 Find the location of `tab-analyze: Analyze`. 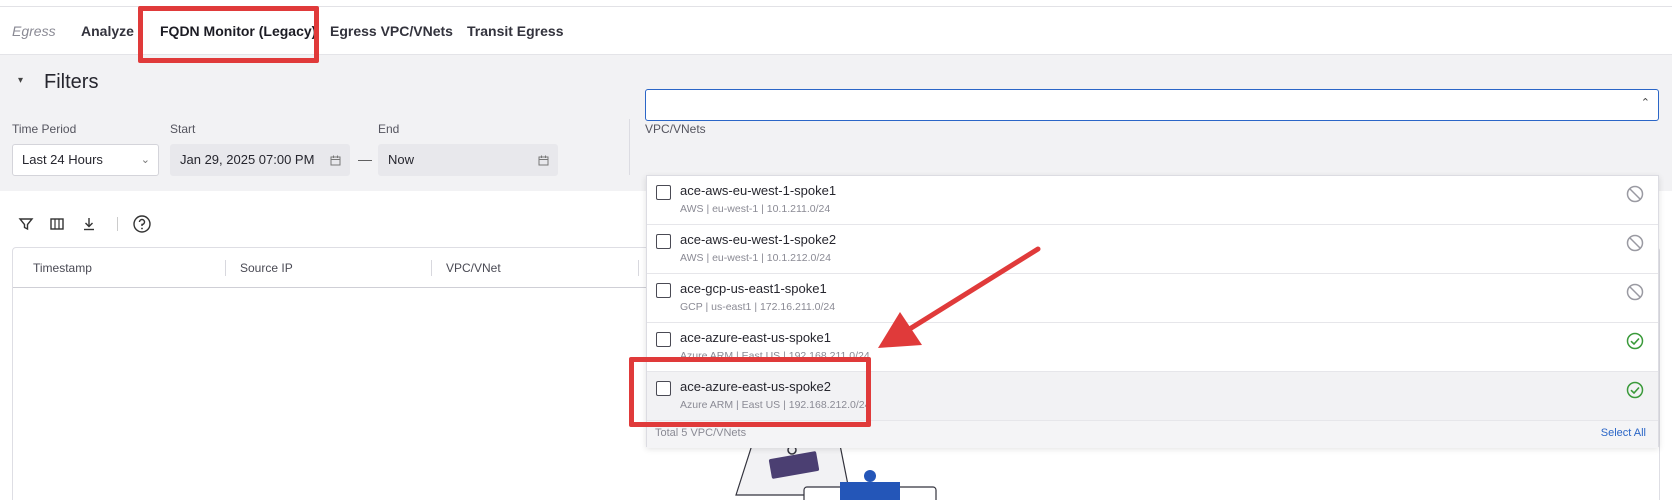

tab-analyze: Analyze is located at coordinates (107, 31).